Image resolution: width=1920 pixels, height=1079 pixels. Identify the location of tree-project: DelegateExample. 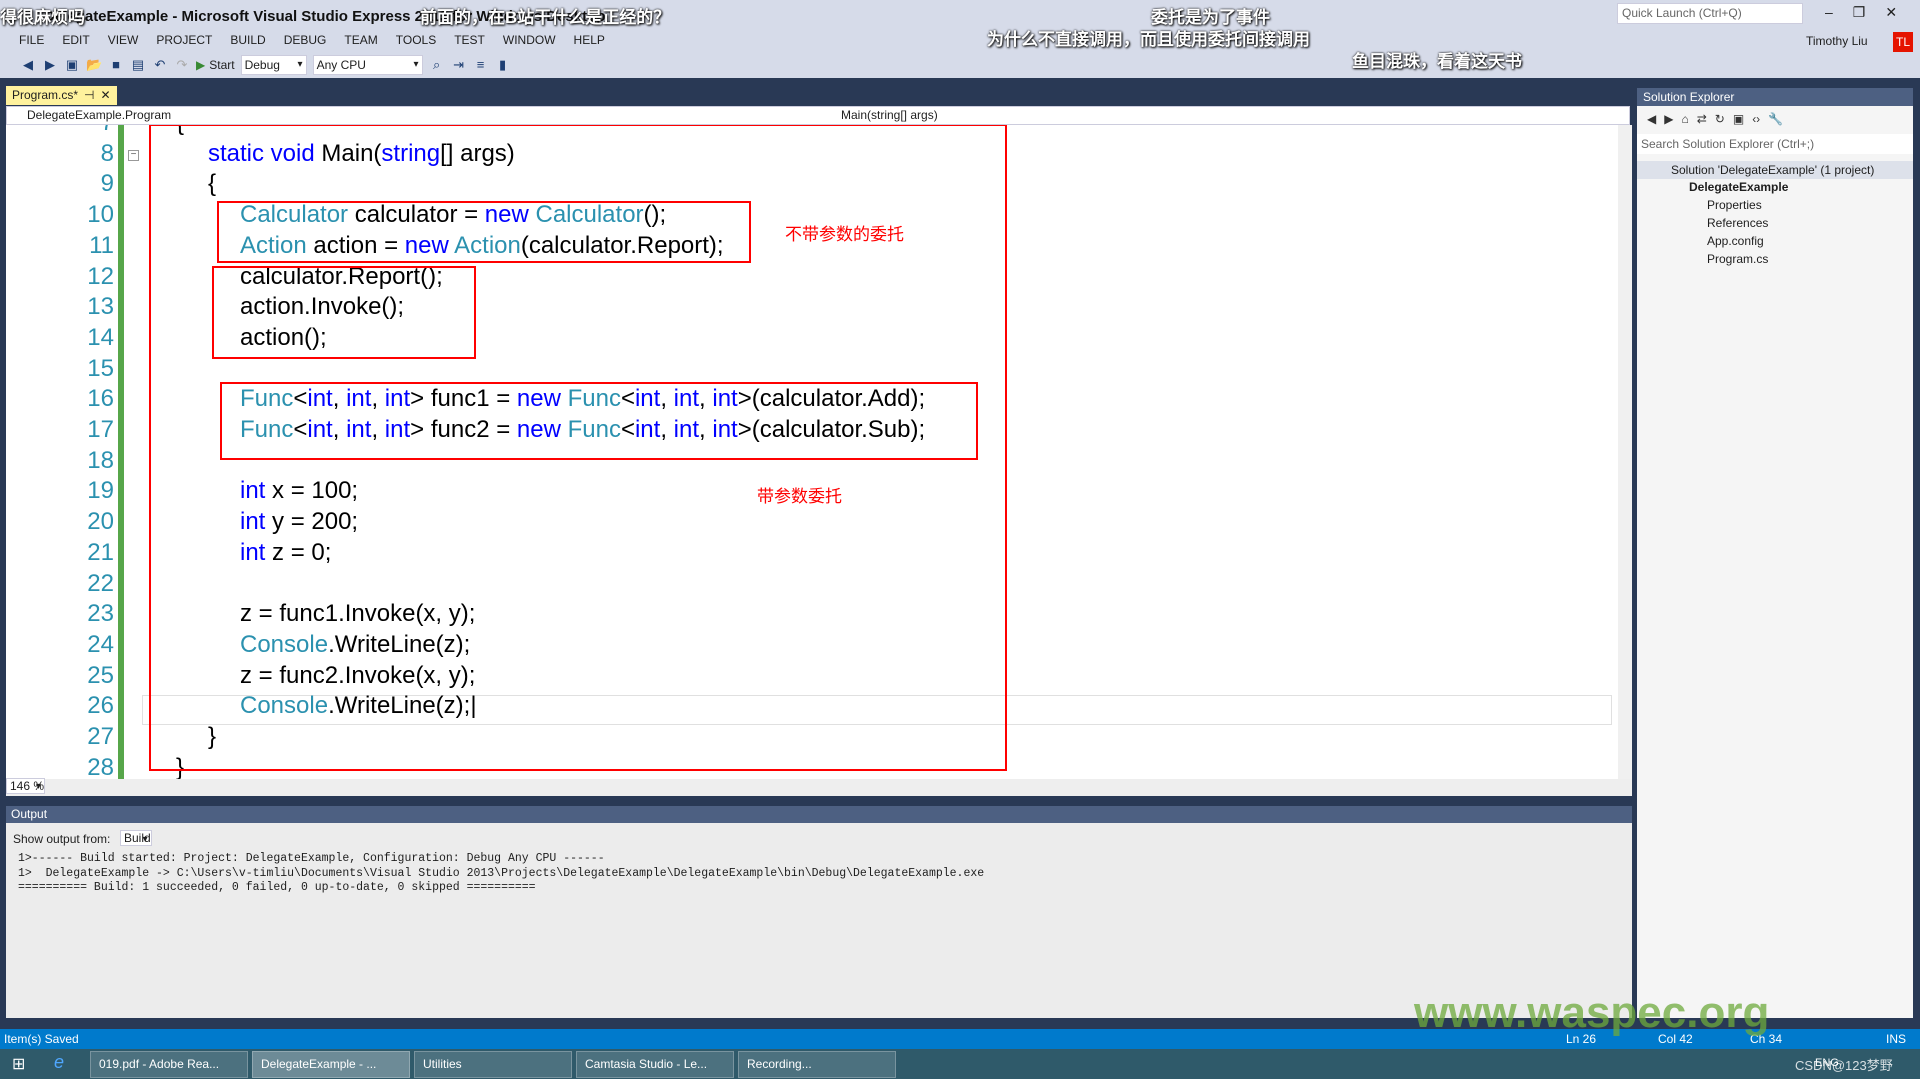
(1738, 187).